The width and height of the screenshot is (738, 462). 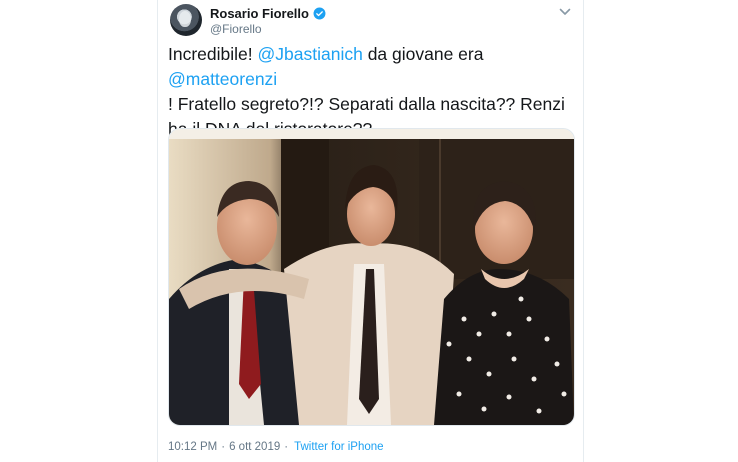 I want to click on avatar, so click(x=186, y=20).